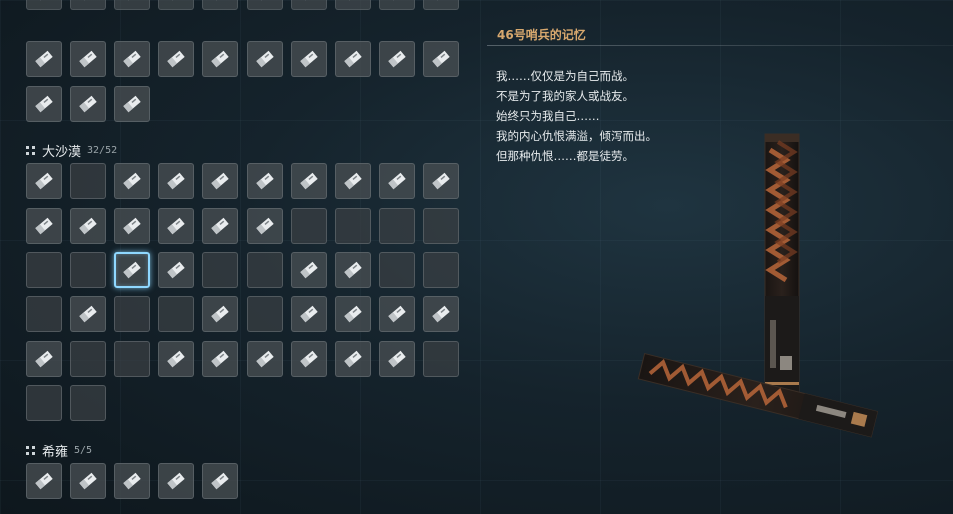 The width and height of the screenshot is (953, 514). Describe the element at coordinates (55, 452) in the screenshot. I see `section-name: 希雍` at that location.